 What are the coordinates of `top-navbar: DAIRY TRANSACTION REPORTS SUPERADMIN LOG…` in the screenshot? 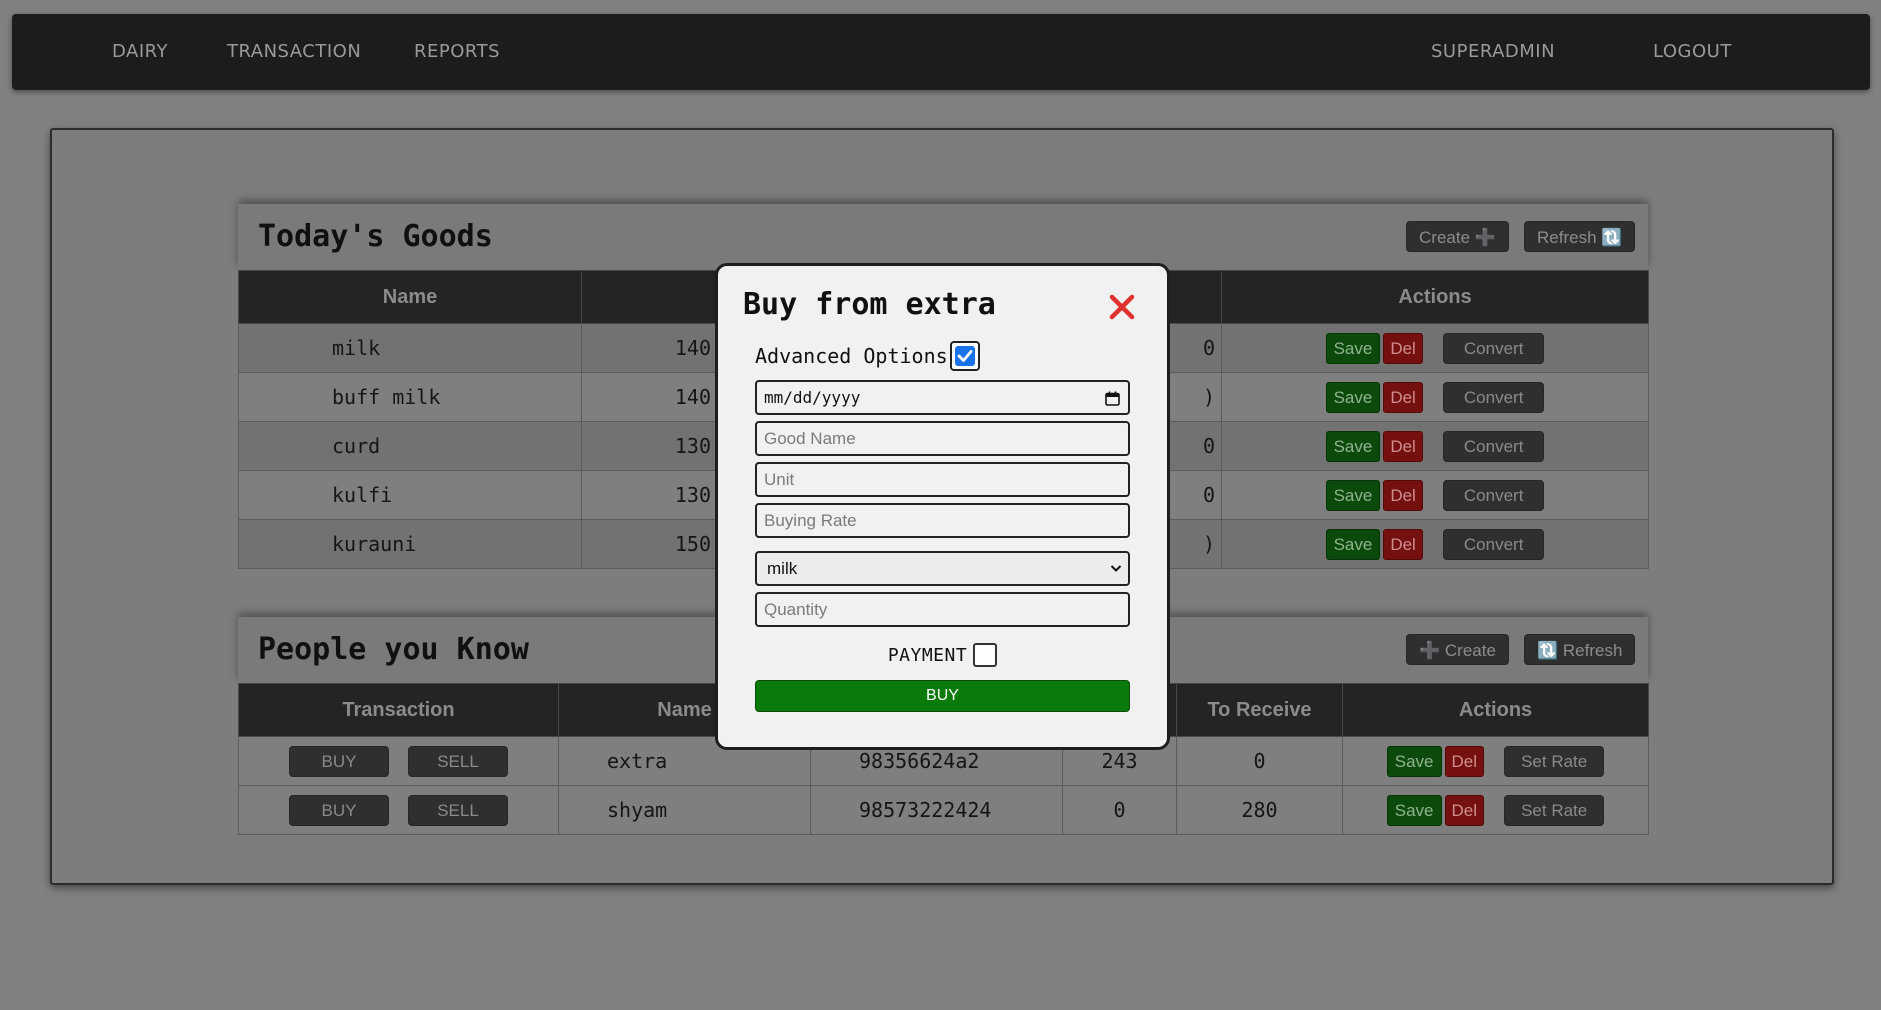 It's located at (941, 52).